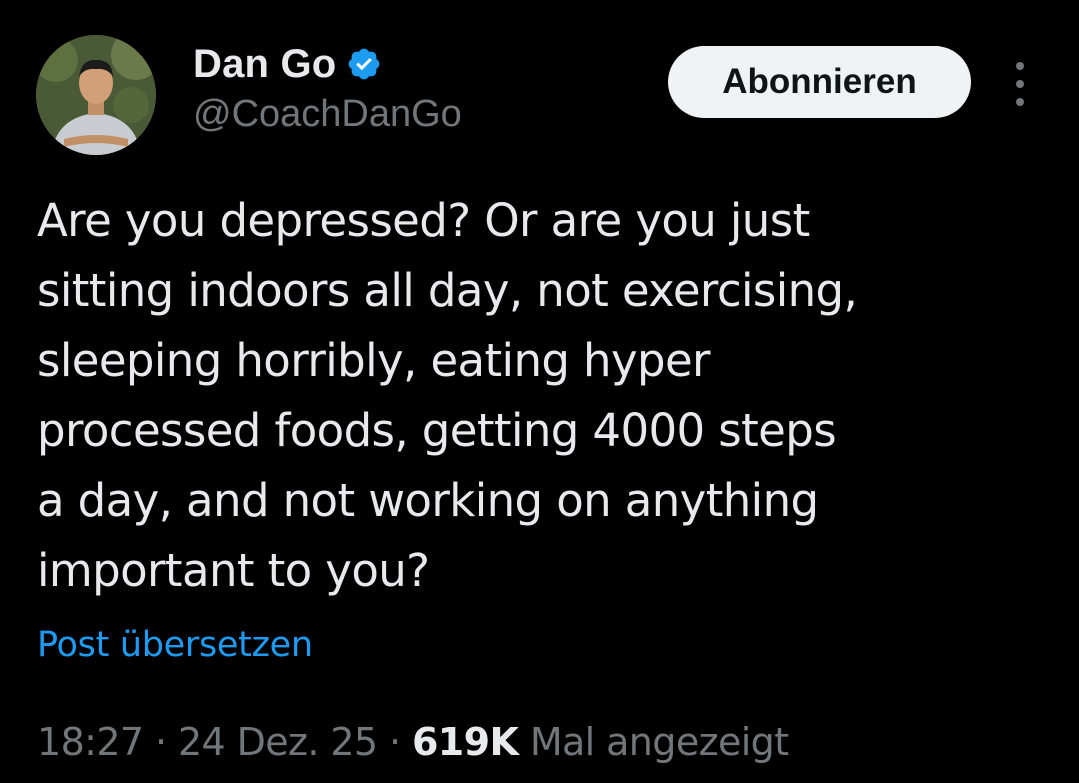  What do you see at coordinates (465, 742) in the screenshot?
I see `views-count: 619K` at bounding box center [465, 742].